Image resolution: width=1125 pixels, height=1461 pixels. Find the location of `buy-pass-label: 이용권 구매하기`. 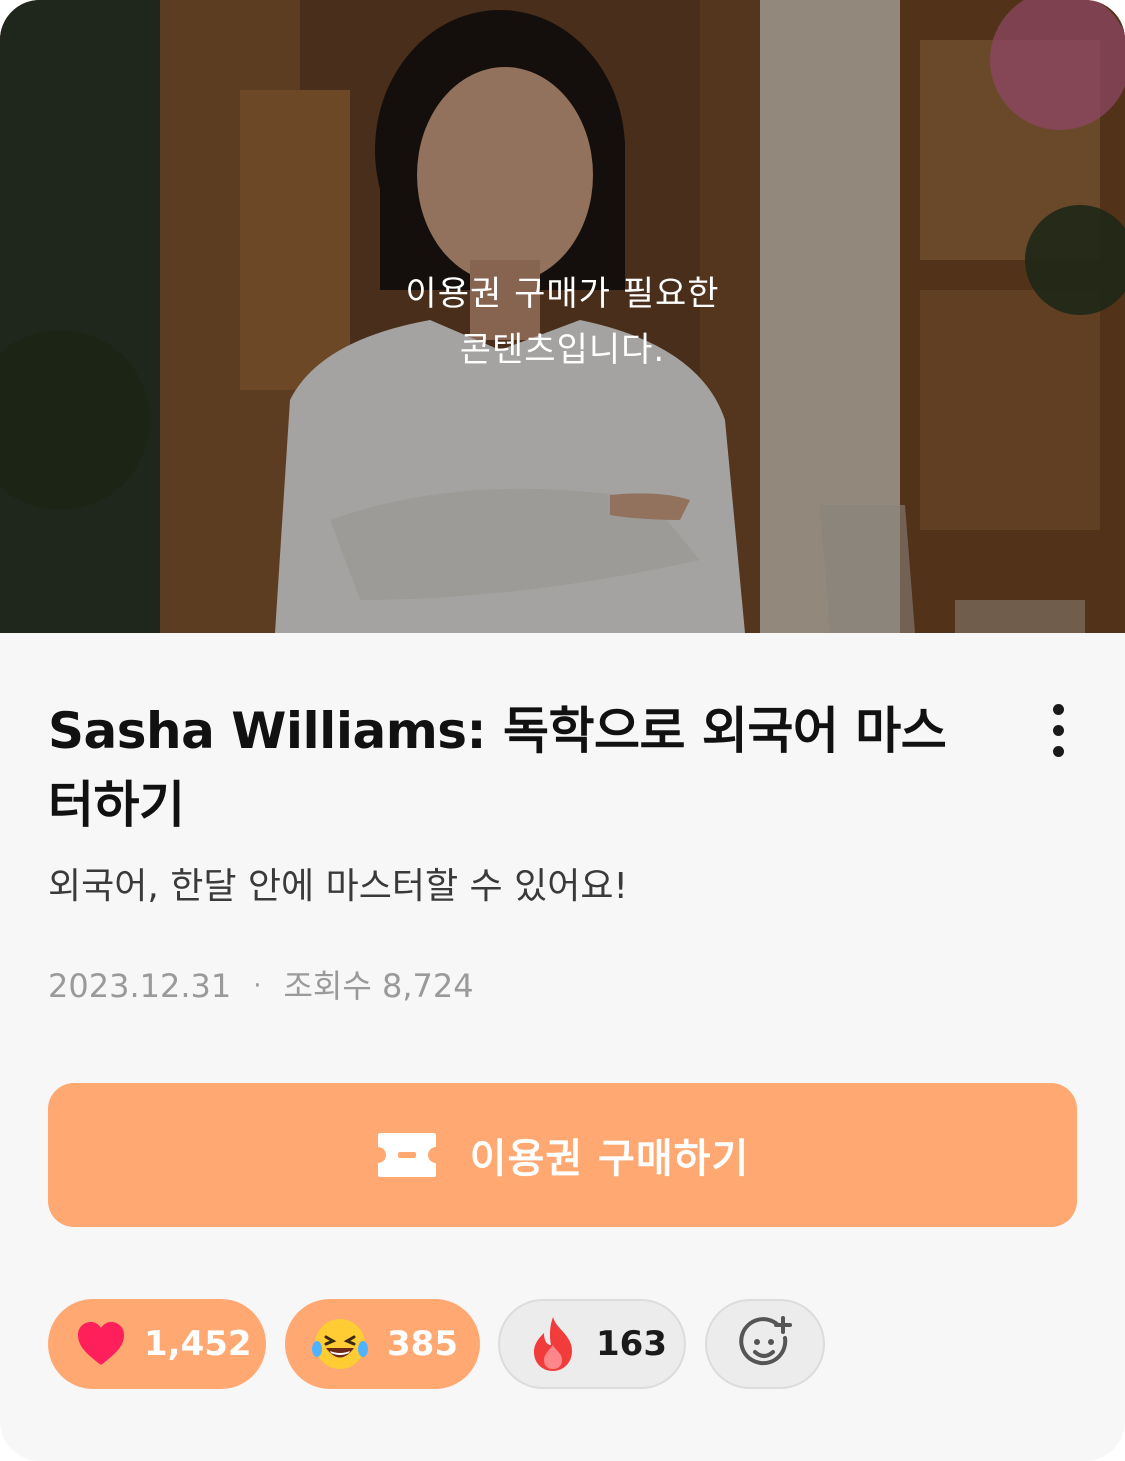

buy-pass-label: 이용권 구매하기 is located at coordinates (609, 1159).